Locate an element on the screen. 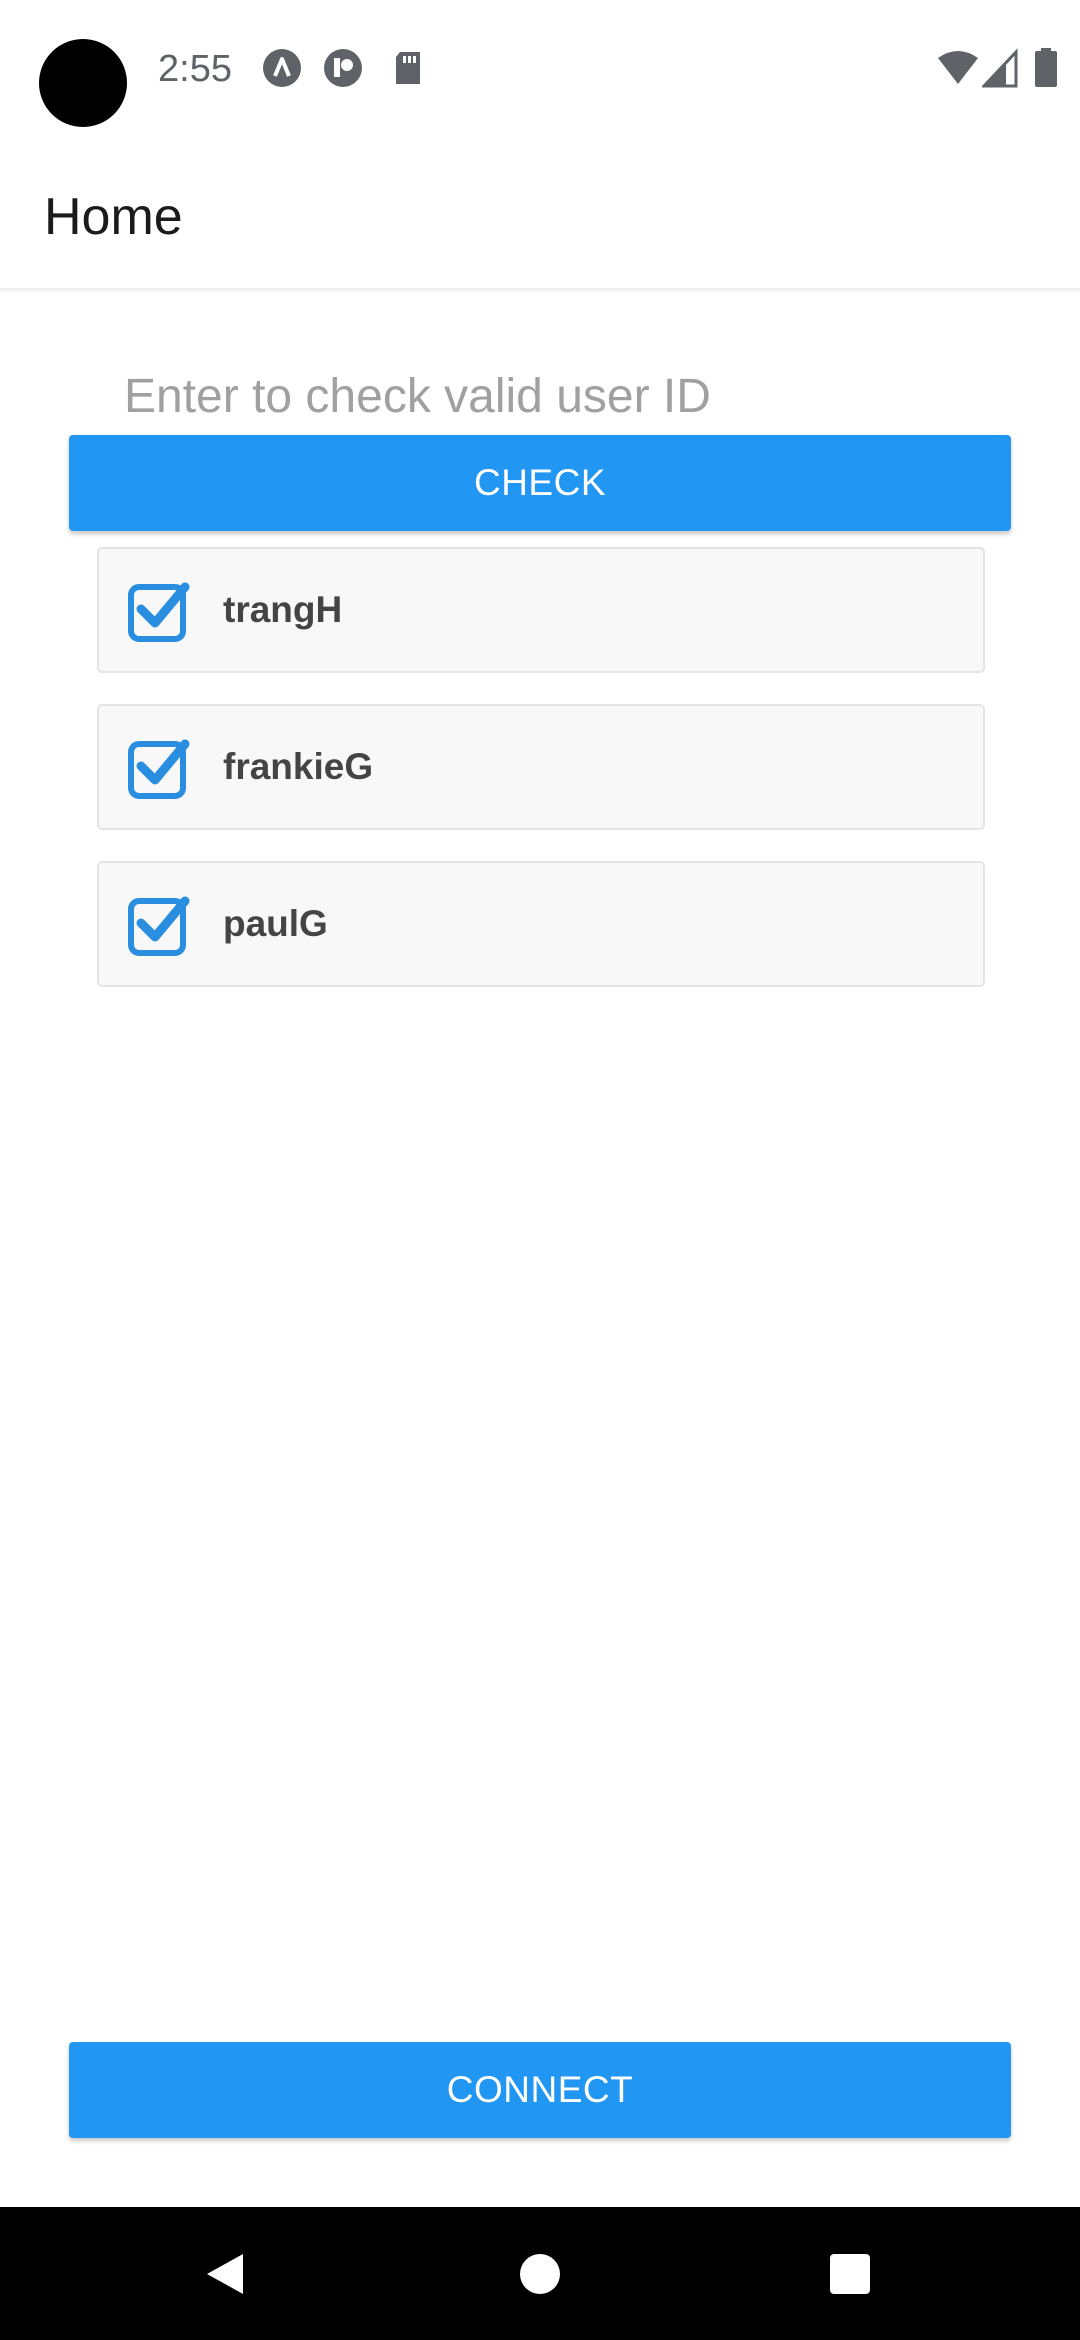  status-time: 2:55 is located at coordinates (195, 69).